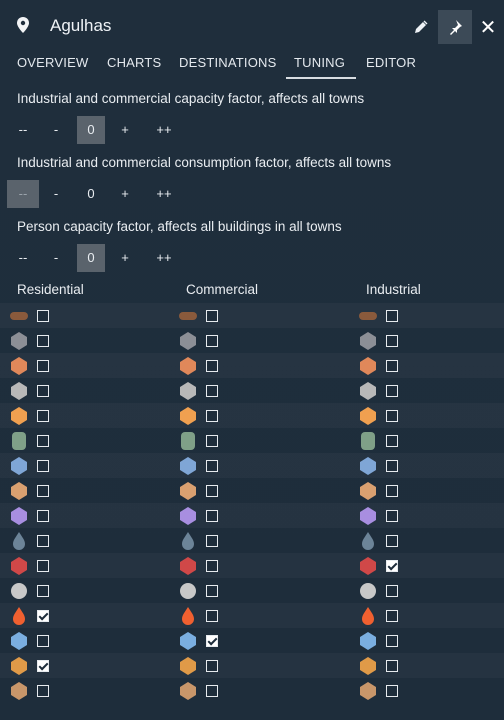  I want to click on title-bar: Agulhas ✕, so click(252, 23).